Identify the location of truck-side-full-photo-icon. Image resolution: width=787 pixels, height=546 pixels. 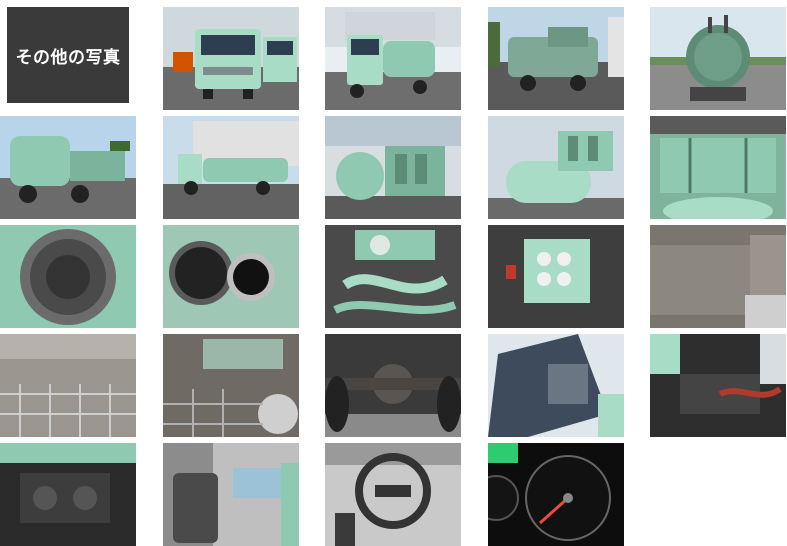
(231, 167).